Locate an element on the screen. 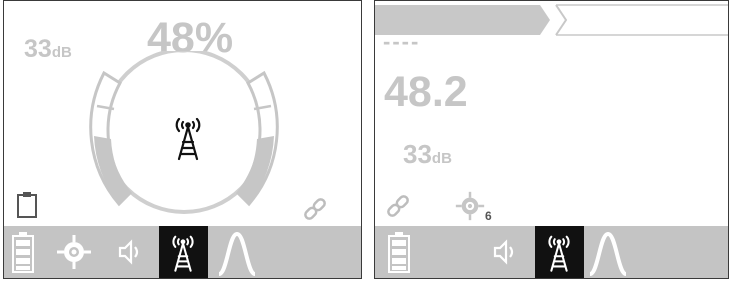 The width and height of the screenshot is (729, 282). gps-satellite-count: 6 is located at coordinates (488, 216).